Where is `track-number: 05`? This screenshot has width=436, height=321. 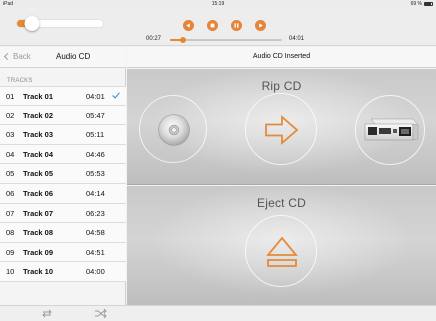 track-number: 05 is located at coordinates (10, 174).